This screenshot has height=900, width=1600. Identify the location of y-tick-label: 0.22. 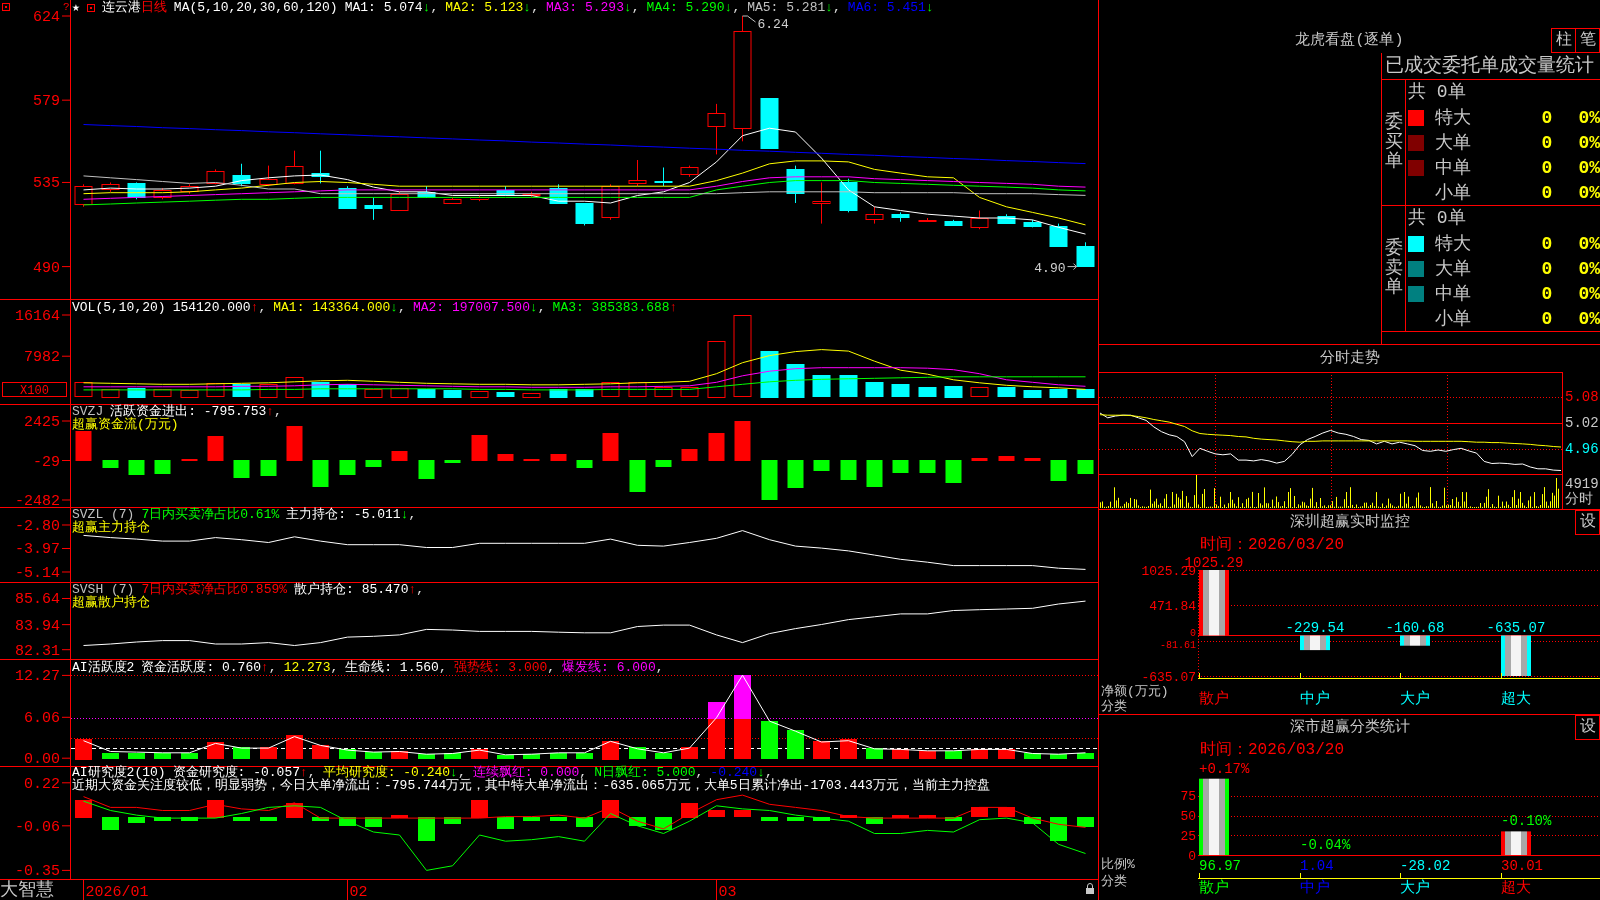
(42, 784).